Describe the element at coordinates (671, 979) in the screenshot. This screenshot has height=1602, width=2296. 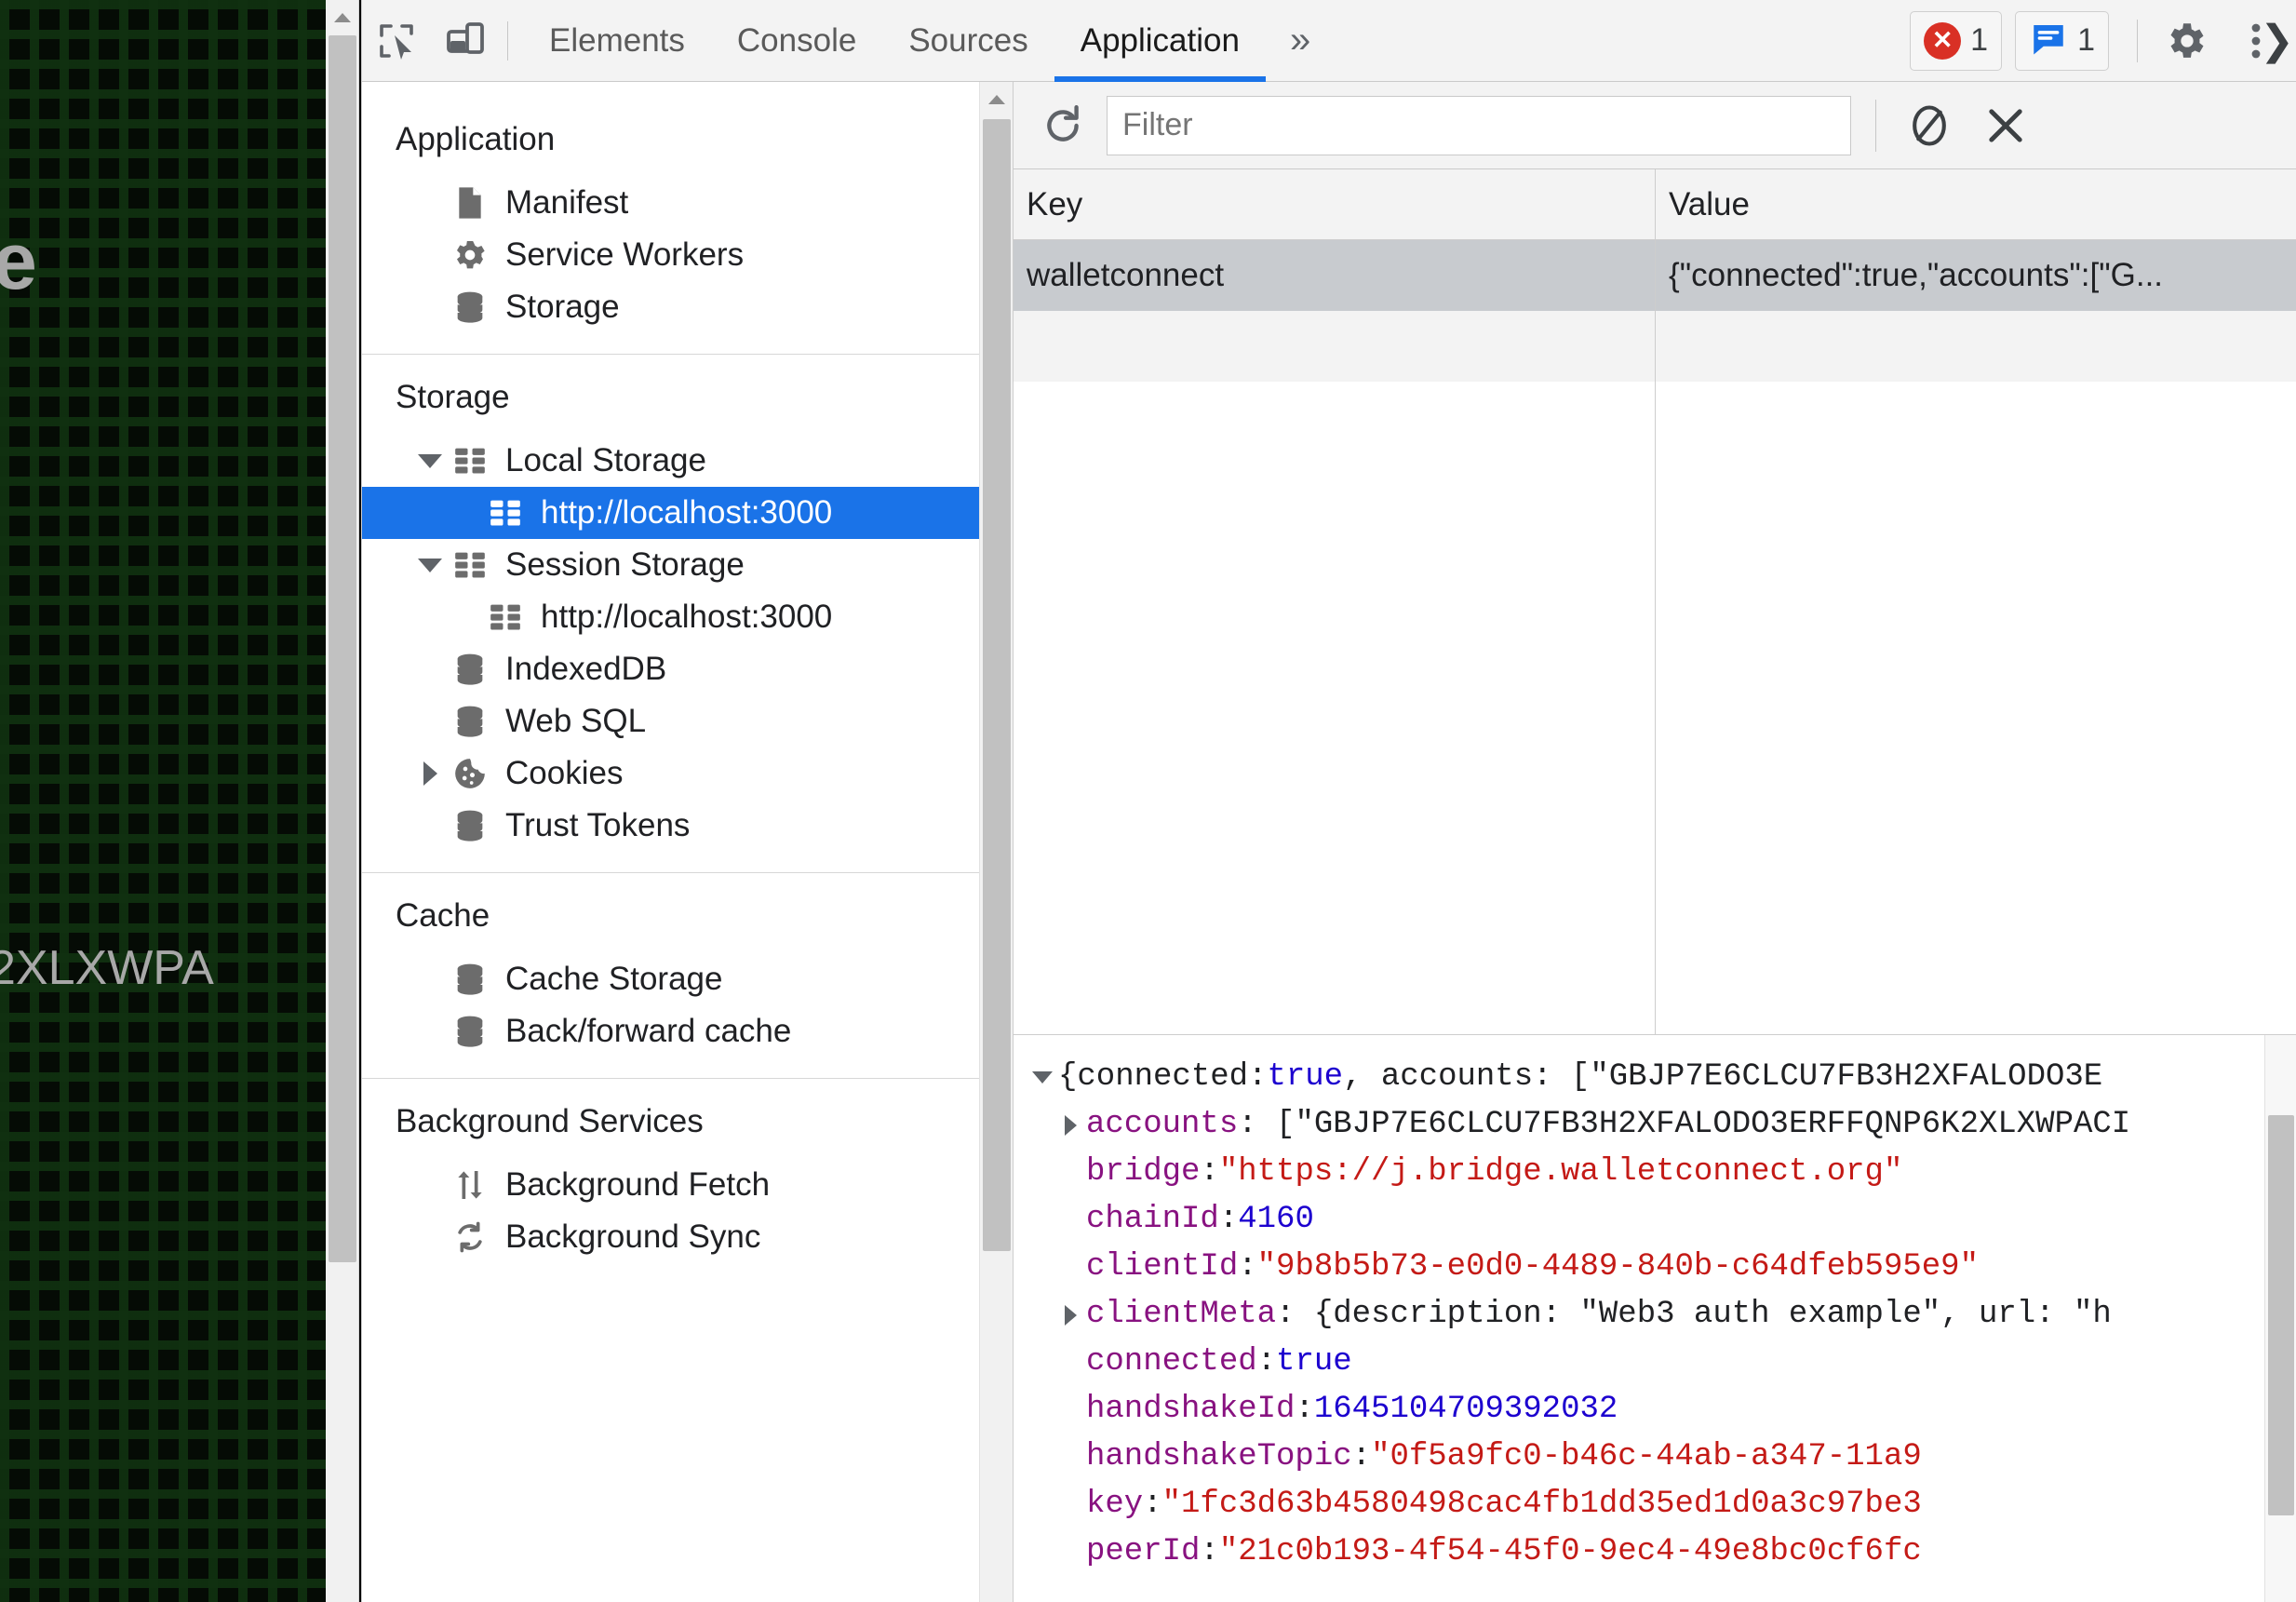
I see `sidebar-item-cache-storage: Cache Storage` at that location.